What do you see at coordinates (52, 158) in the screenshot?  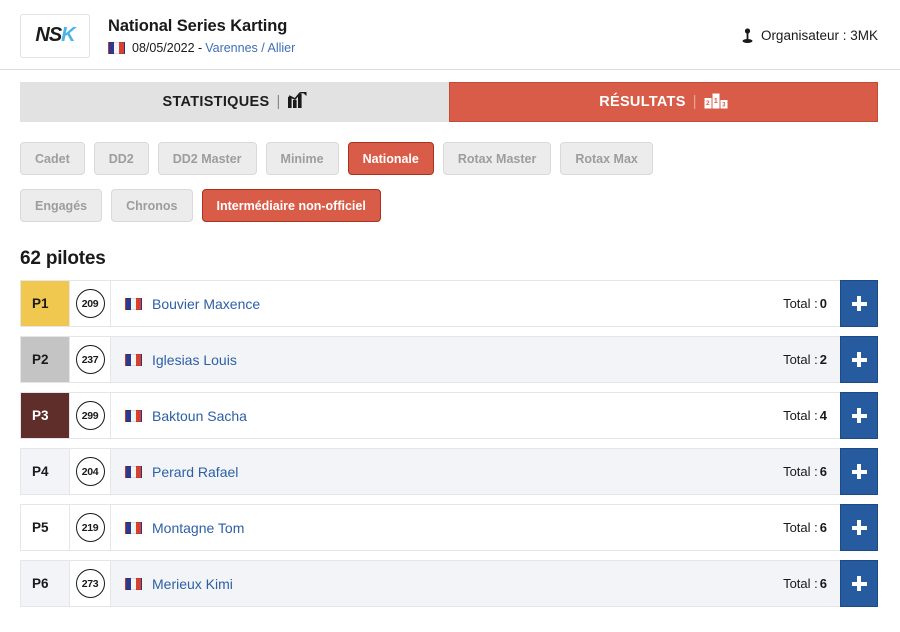 I see `filter-cadet: Cadet` at bounding box center [52, 158].